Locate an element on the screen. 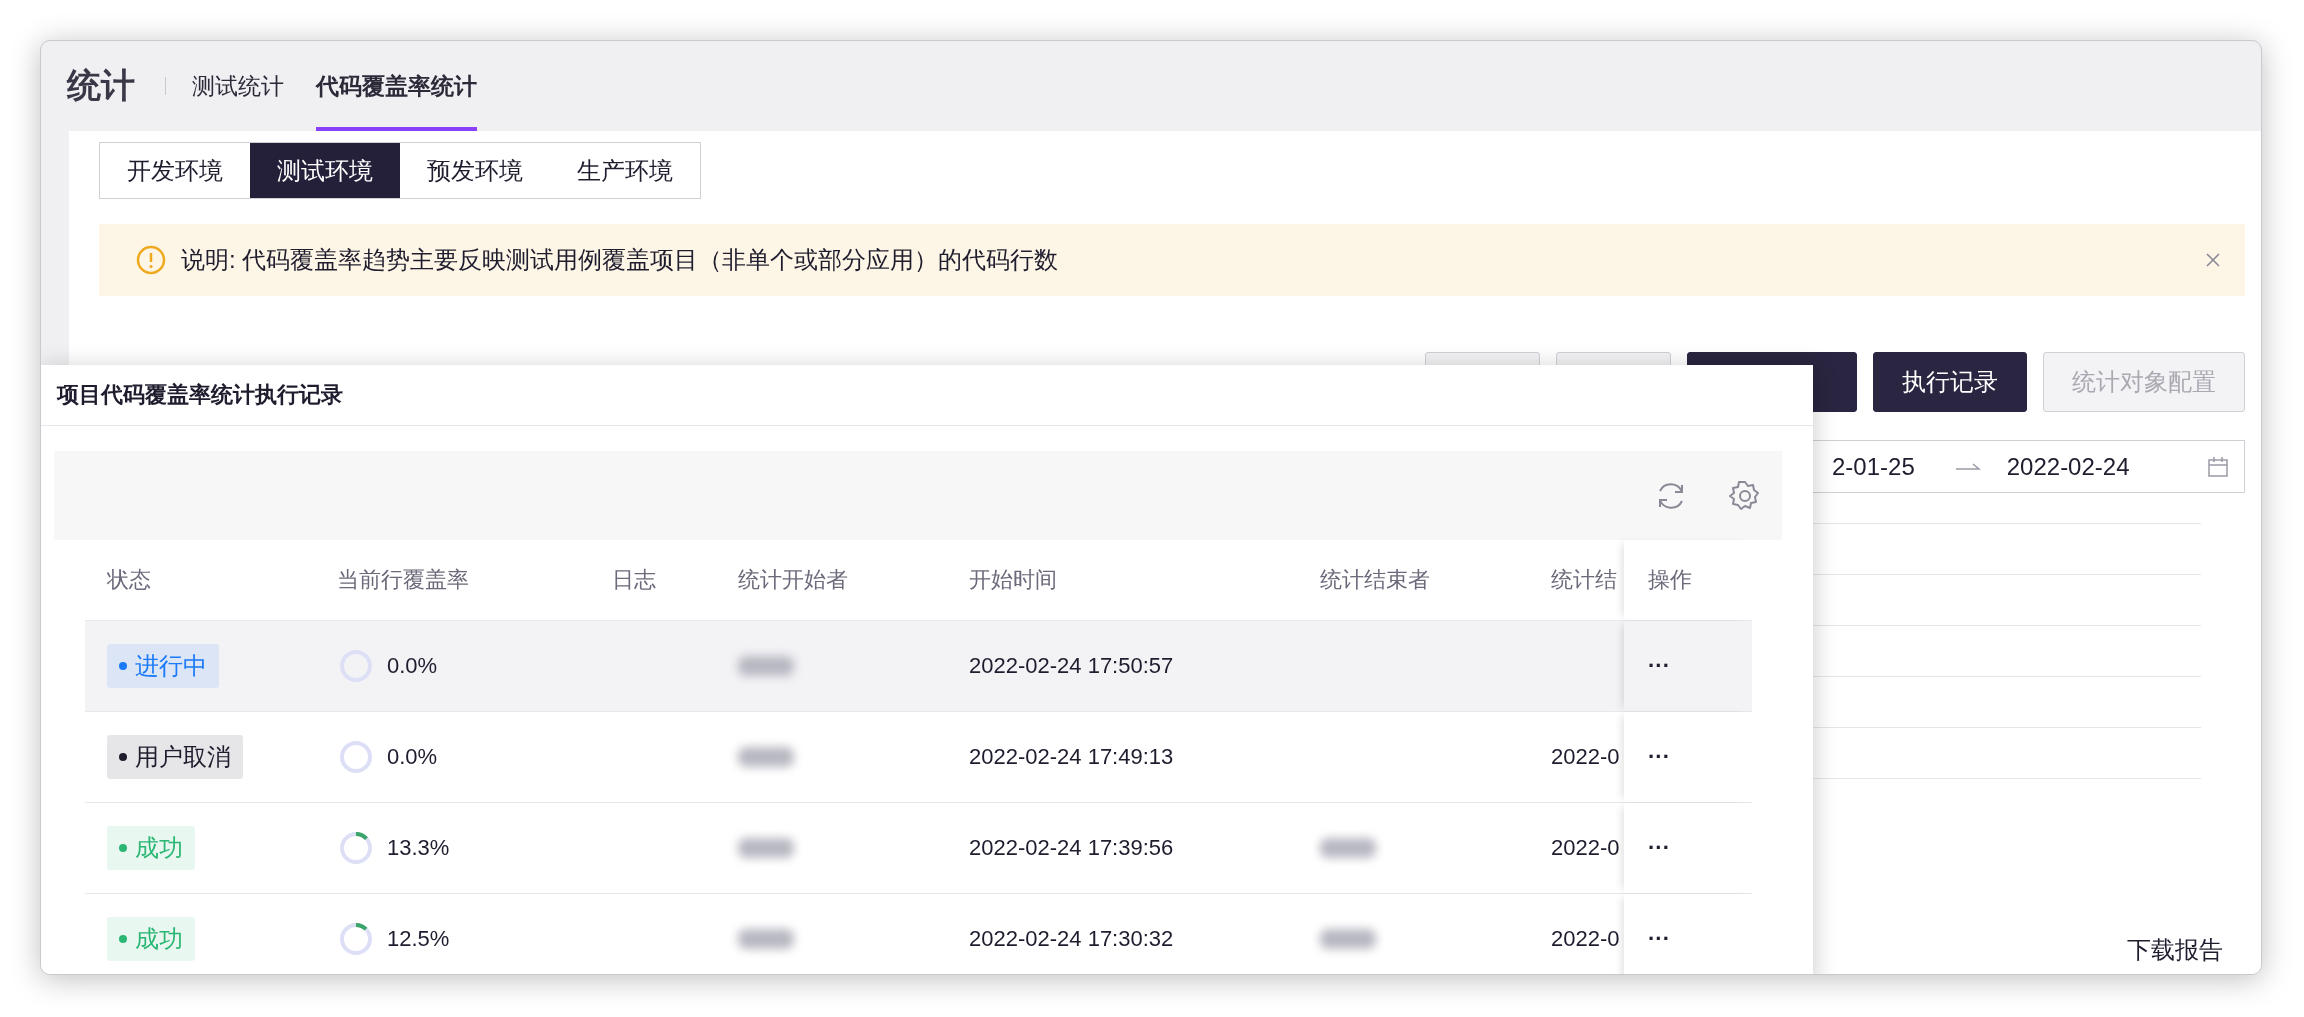  start-time: 2022-02-24 17:50:57 is located at coordinates (1071, 666).